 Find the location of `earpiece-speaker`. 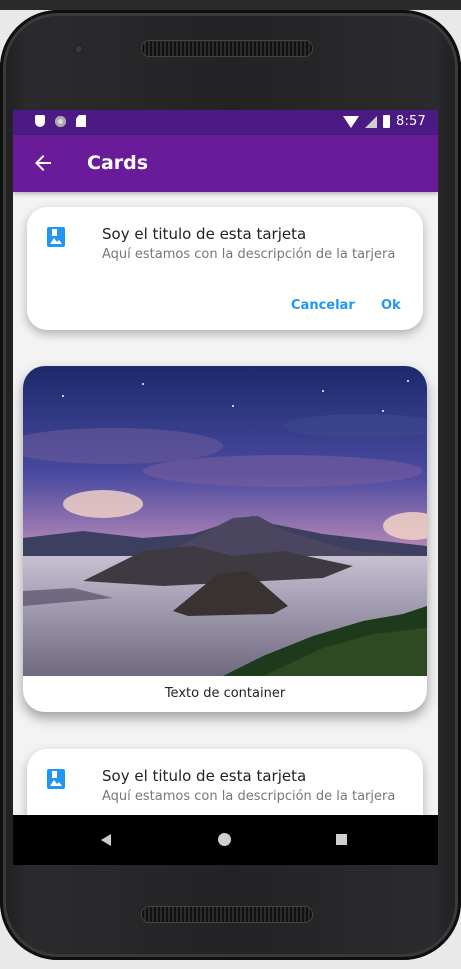

earpiece-speaker is located at coordinates (227, 48).